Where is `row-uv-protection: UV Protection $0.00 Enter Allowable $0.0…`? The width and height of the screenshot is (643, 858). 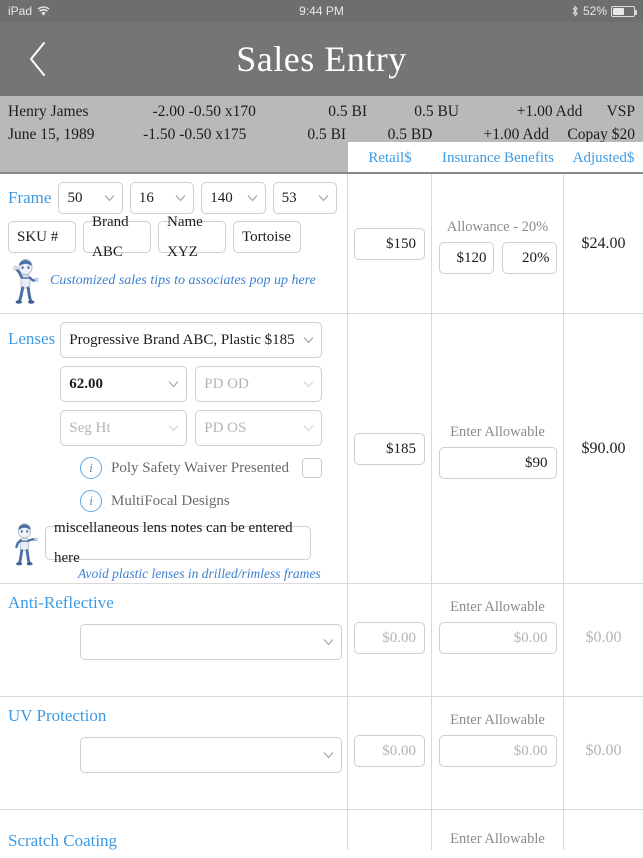 row-uv-protection: UV Protection $0.00 Enter Allowable $0.0… is located at coordinates (321, 753).